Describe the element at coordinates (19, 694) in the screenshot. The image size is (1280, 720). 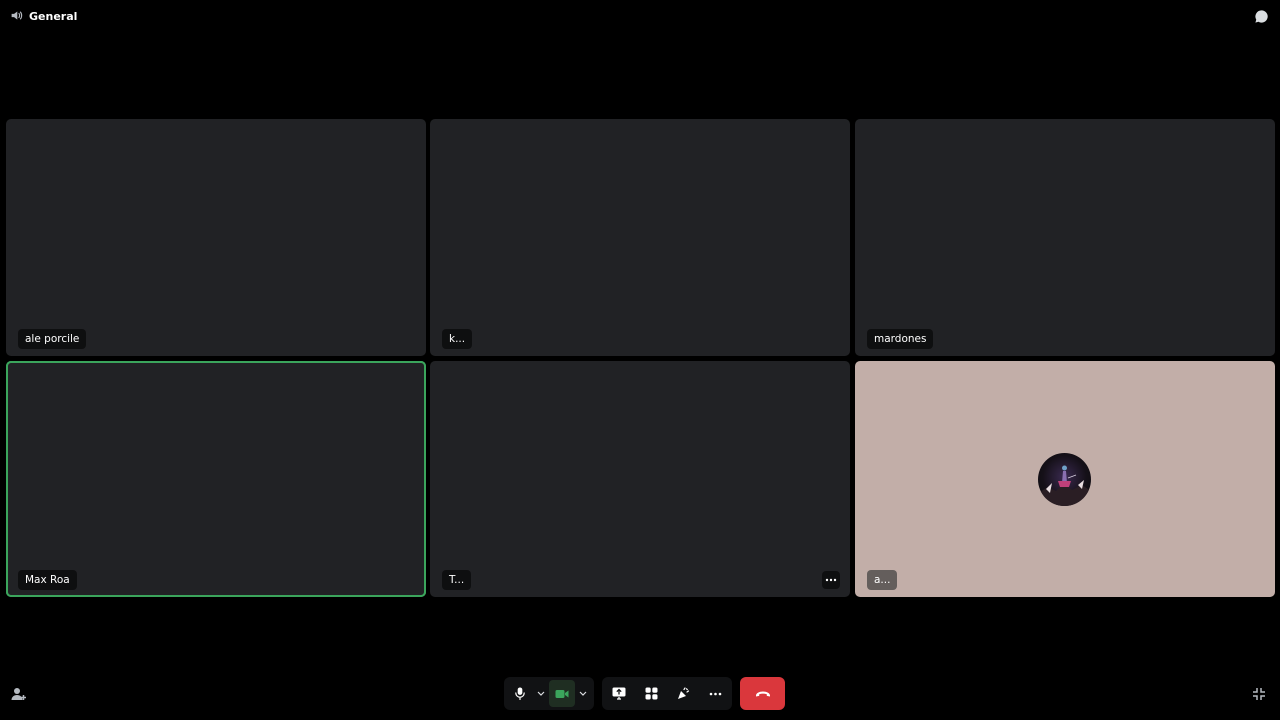
I see `add-person-icon` at that location.